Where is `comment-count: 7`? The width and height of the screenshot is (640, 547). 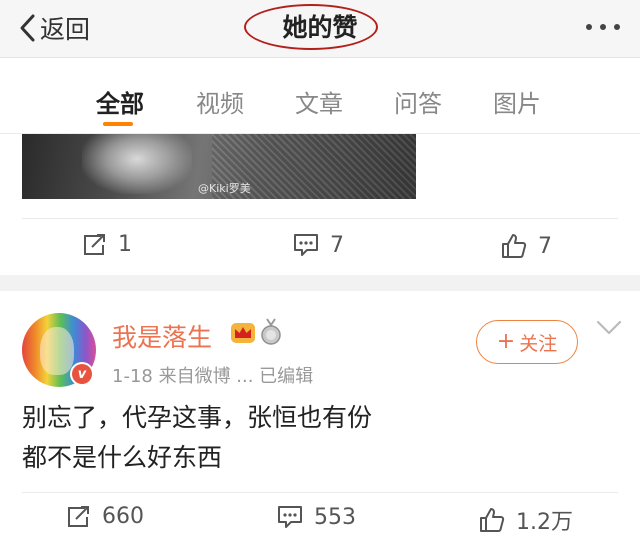 comment-count: 7 is located at coordinates (337, 245).